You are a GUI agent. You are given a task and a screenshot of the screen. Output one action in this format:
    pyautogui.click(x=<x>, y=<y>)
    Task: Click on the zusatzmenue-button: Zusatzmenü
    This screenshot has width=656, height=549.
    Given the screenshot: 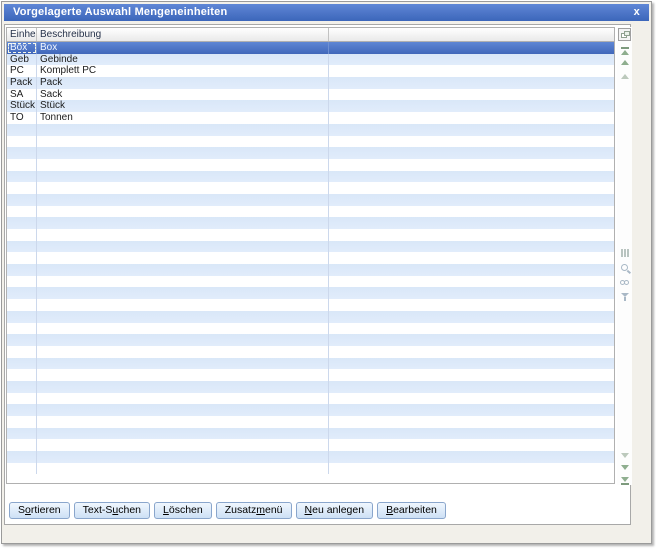 What is the action you would take?
    pyautogui.click(x=253, y=510)
    